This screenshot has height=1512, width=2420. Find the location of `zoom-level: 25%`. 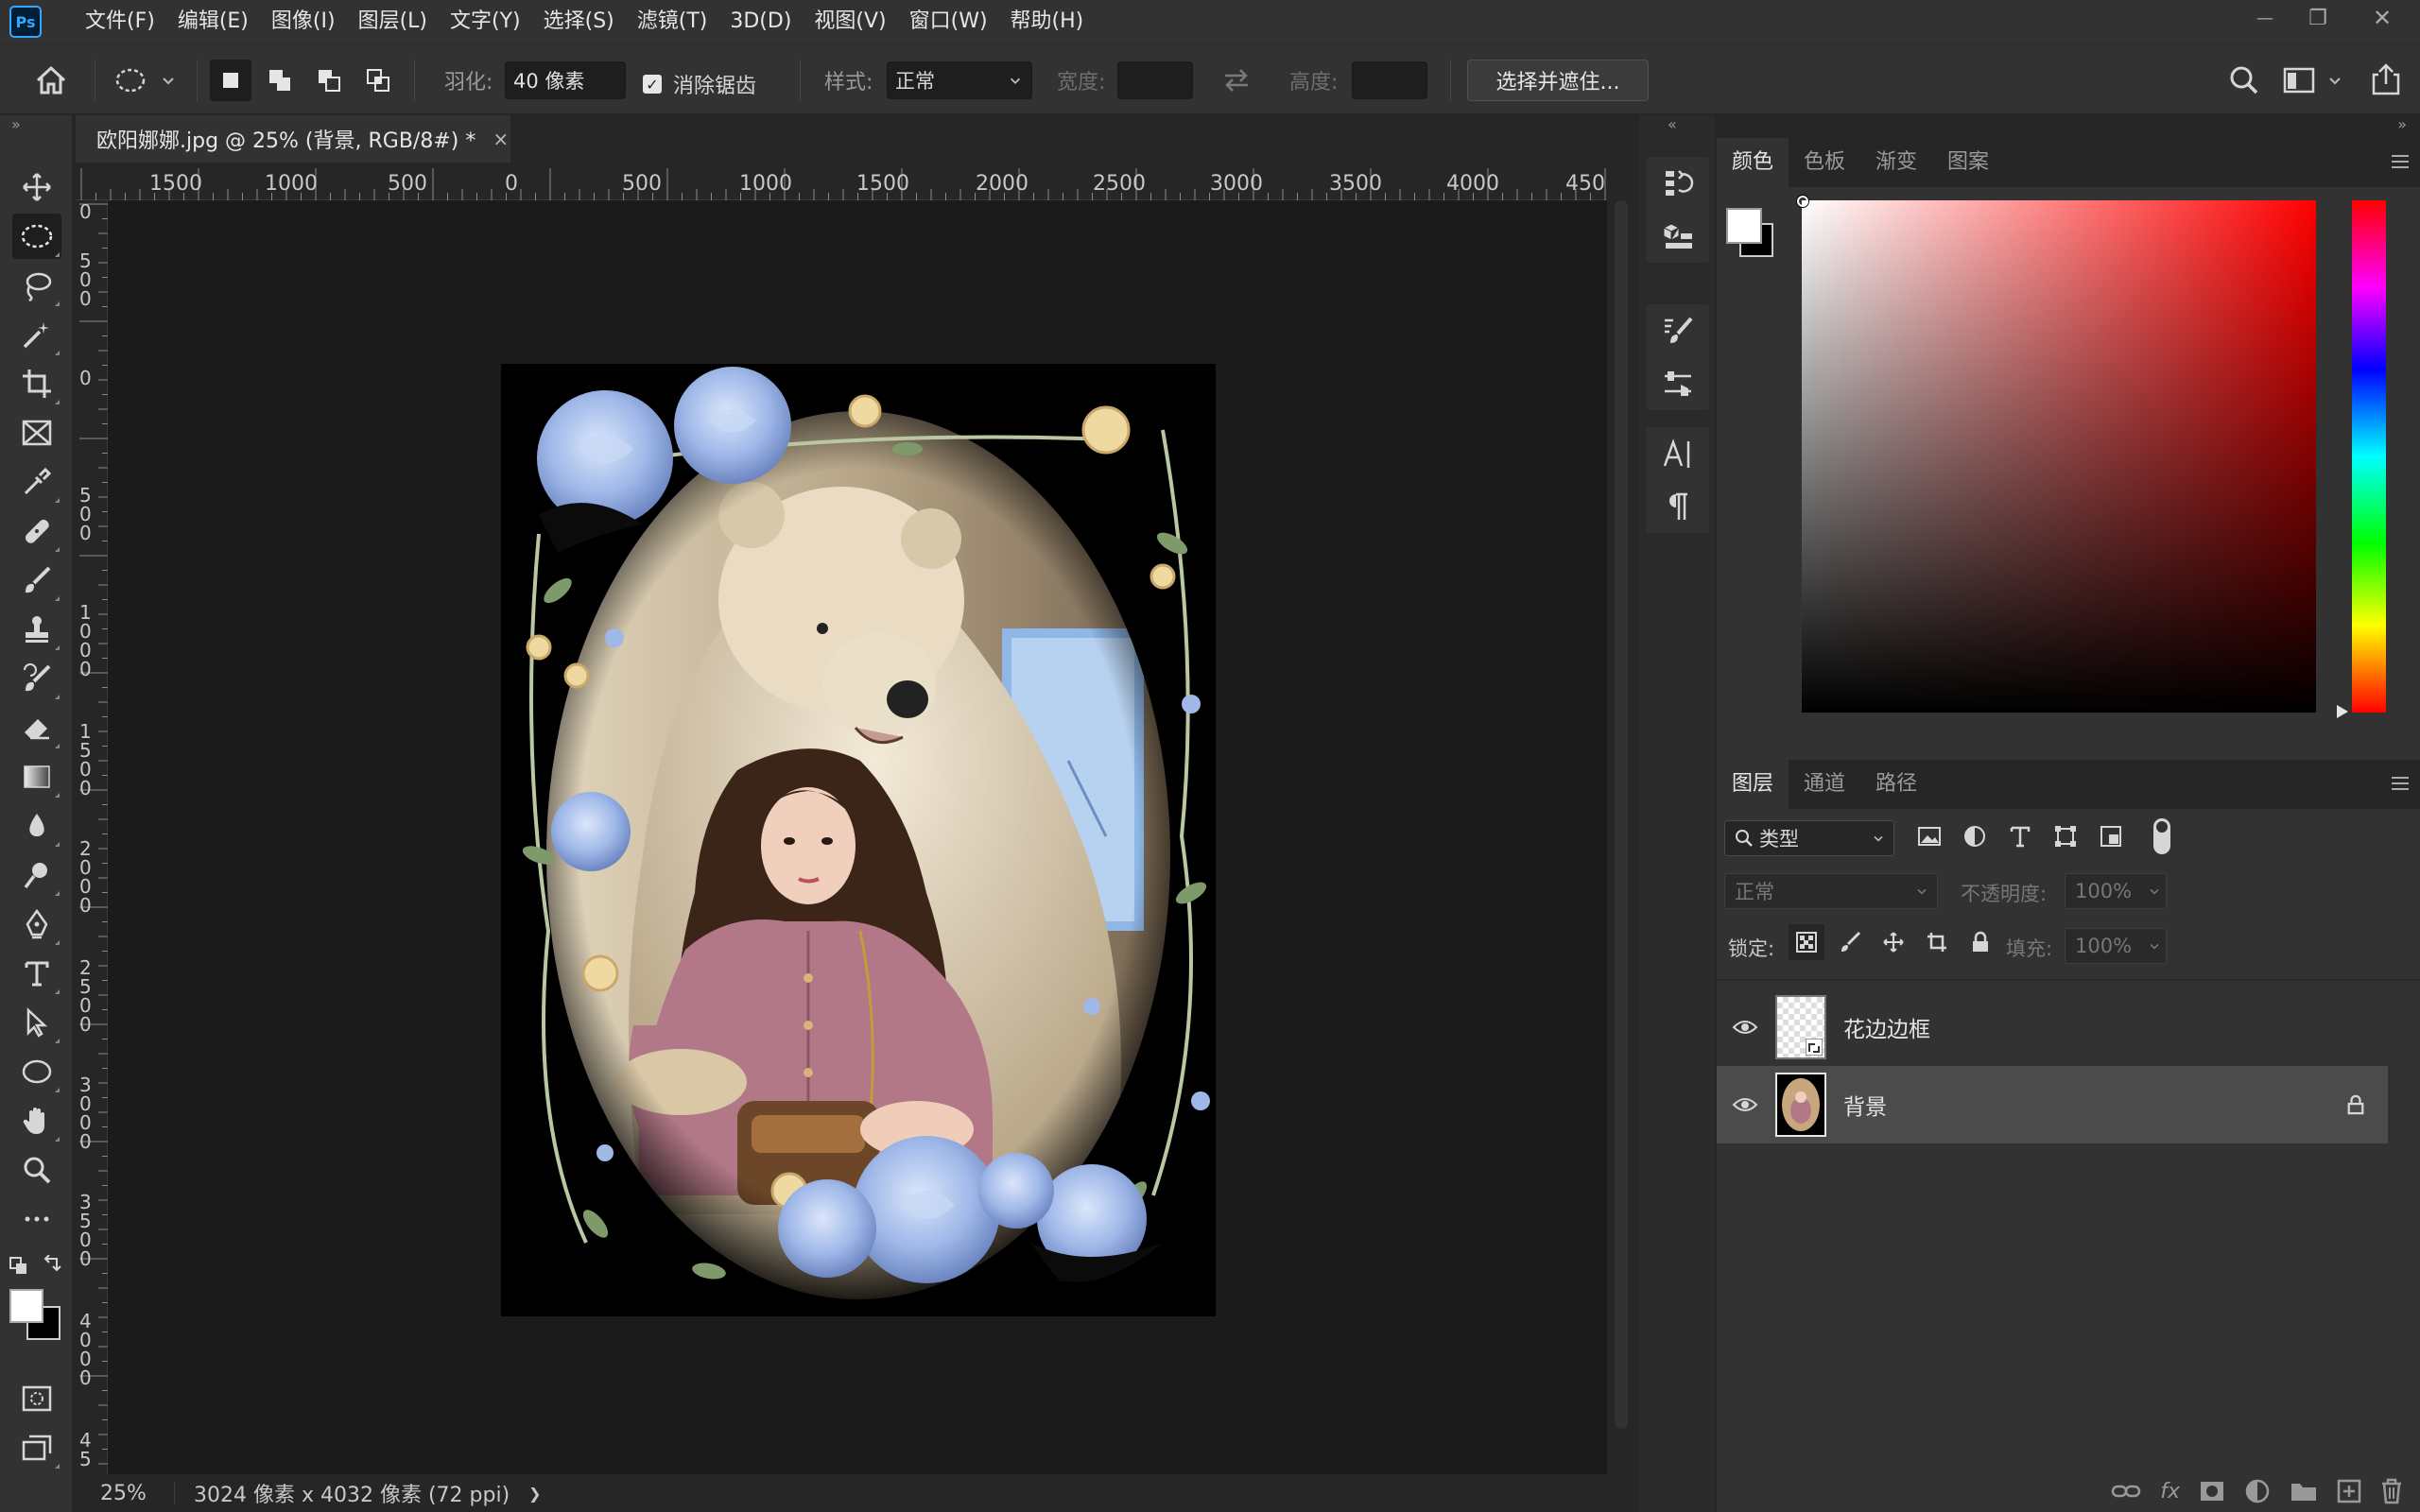

zoom-level: 25% is located at coordinates (137, 1493).